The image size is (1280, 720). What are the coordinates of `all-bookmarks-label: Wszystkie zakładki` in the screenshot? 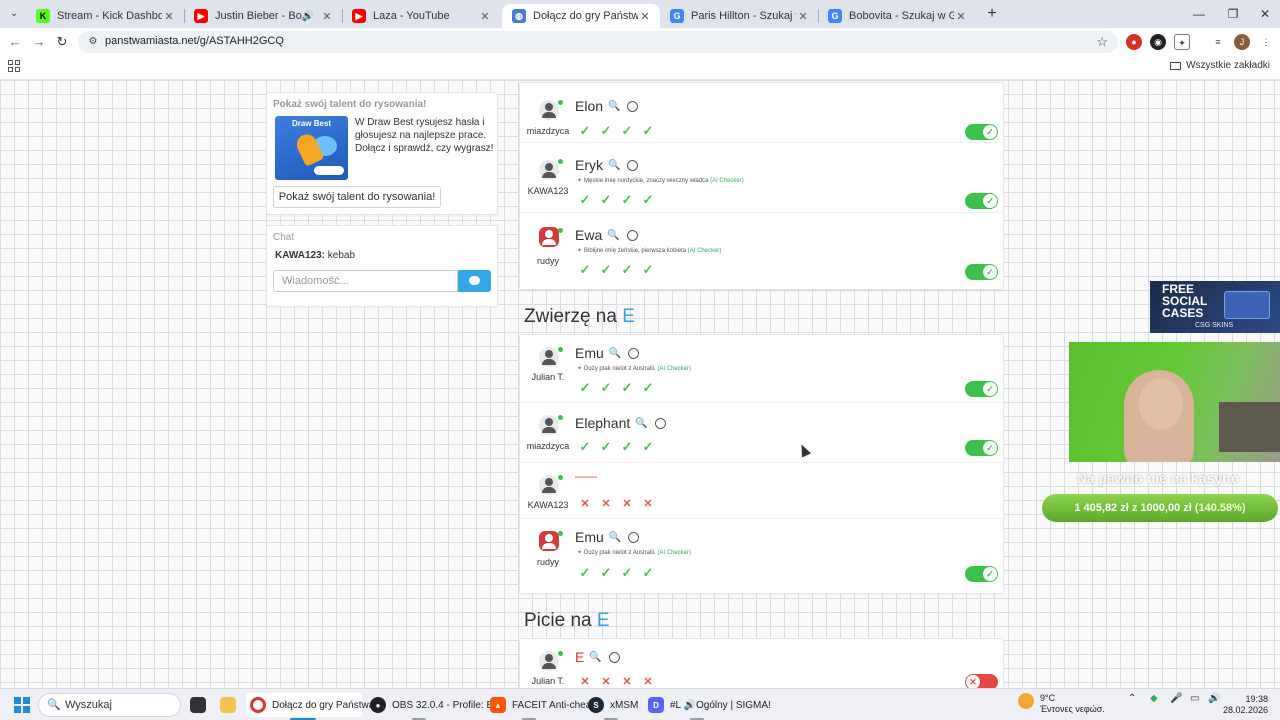 It's located at (1228, 65).